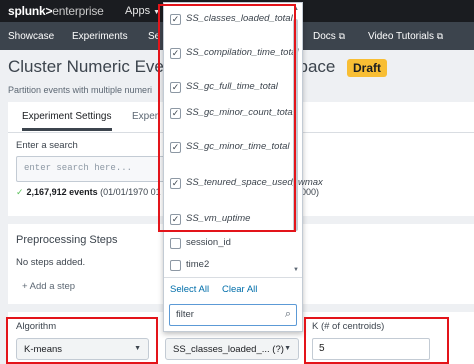  I want to click on page-title: Cluster Numeric Eve, so click(86, 66).